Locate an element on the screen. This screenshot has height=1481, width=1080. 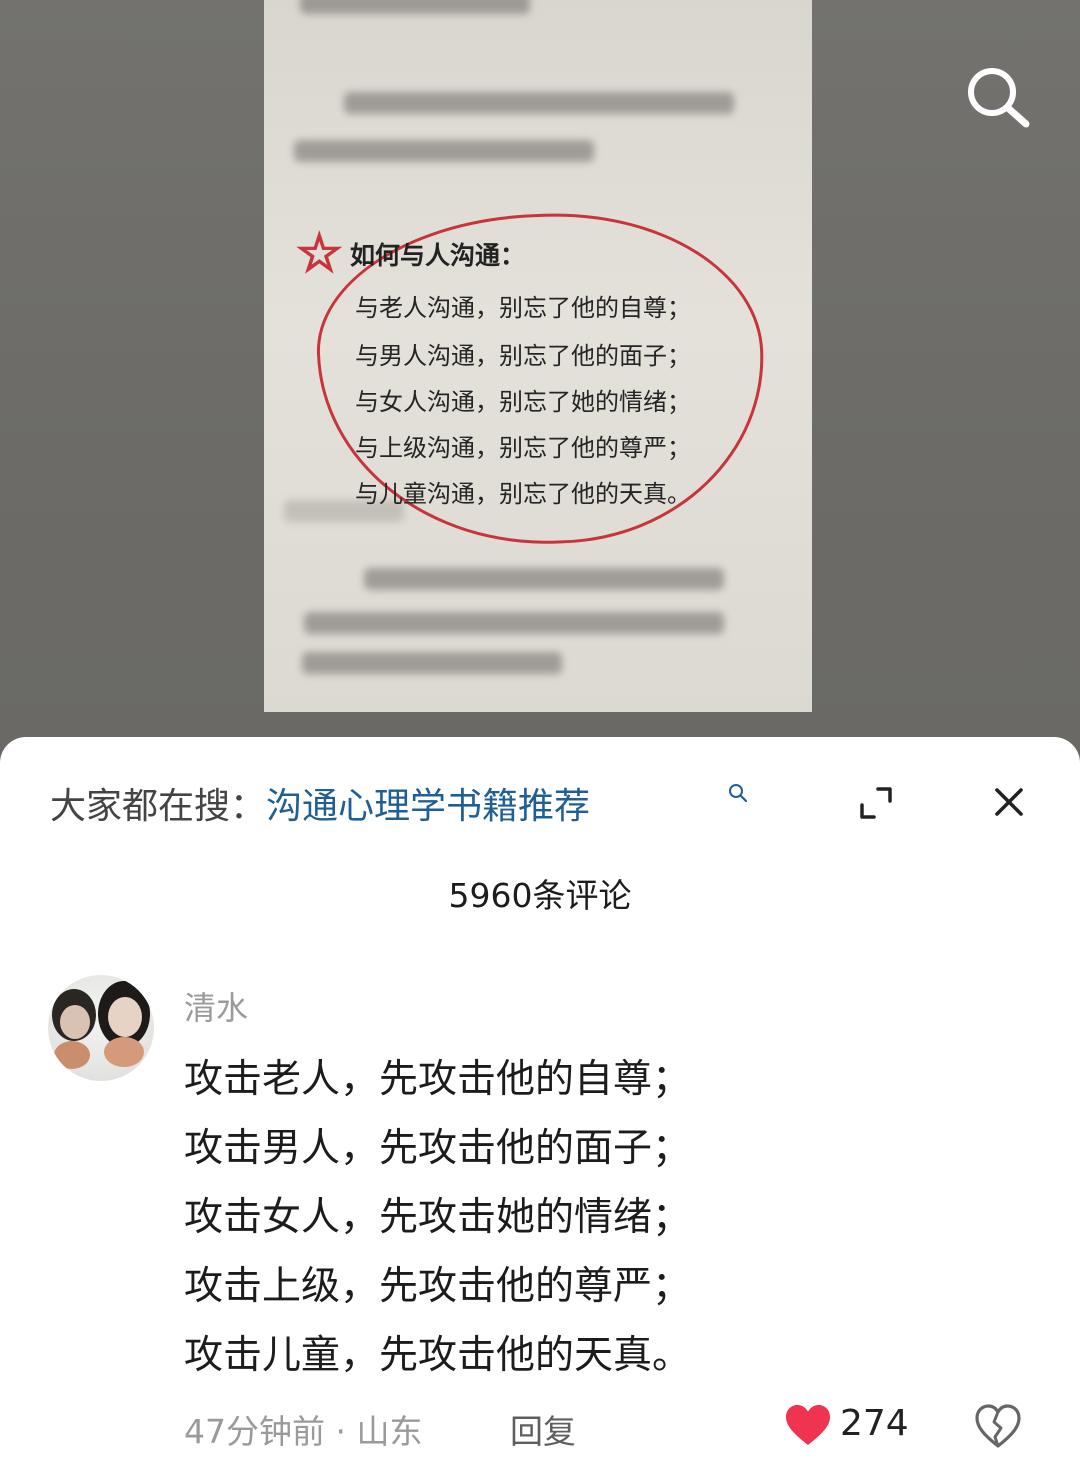
expand-icon is located at coordinates (876, 803).